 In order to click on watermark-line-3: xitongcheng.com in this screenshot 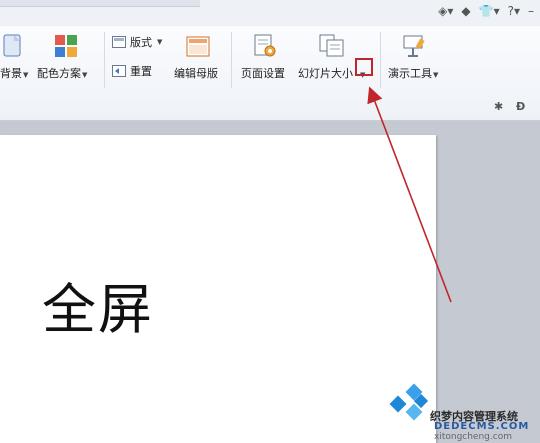, I will do `click(473, 437)`.